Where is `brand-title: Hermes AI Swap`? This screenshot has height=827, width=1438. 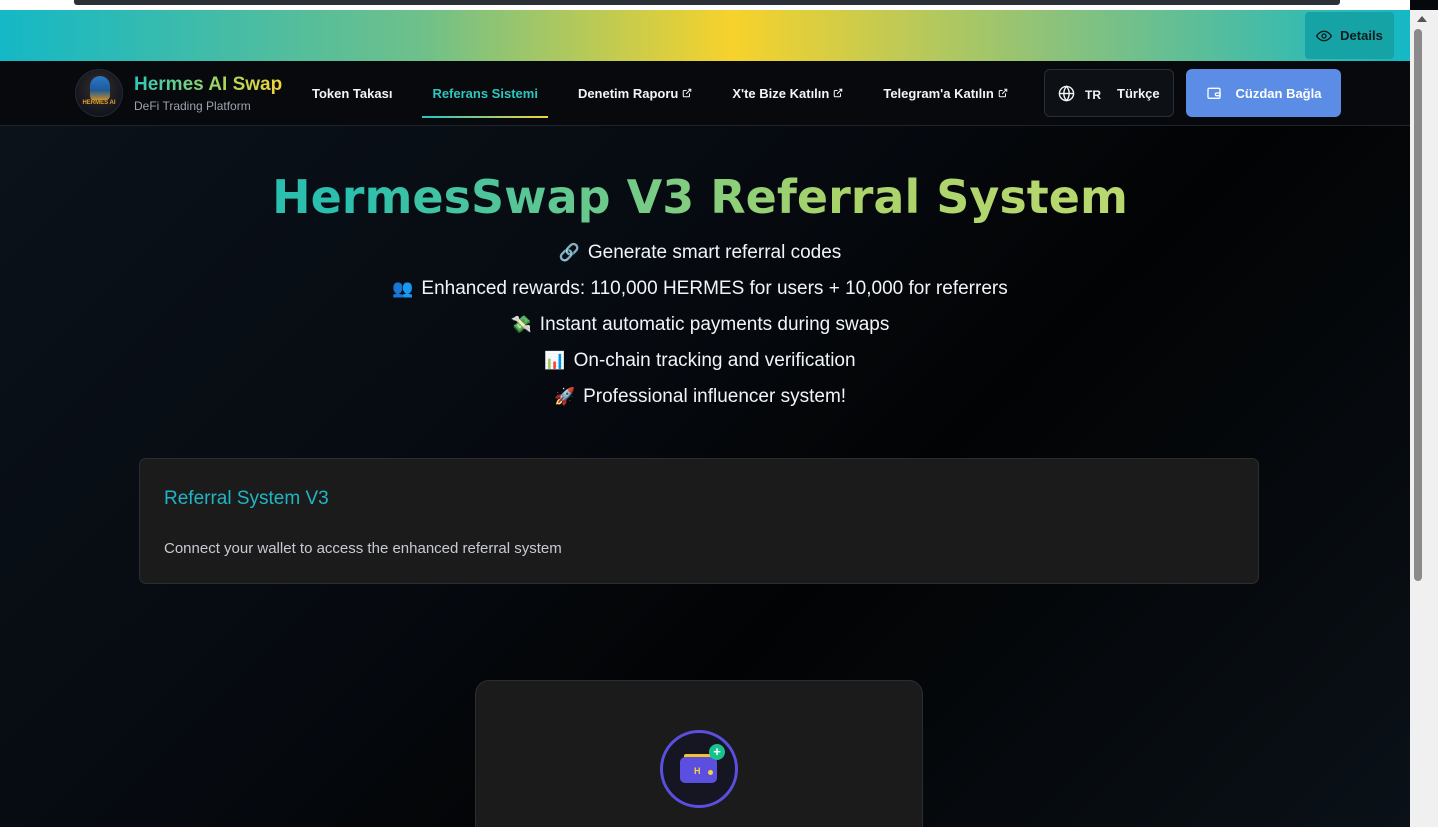 brand-title: Hermes AI Swap is located at coordinates (208, 84).